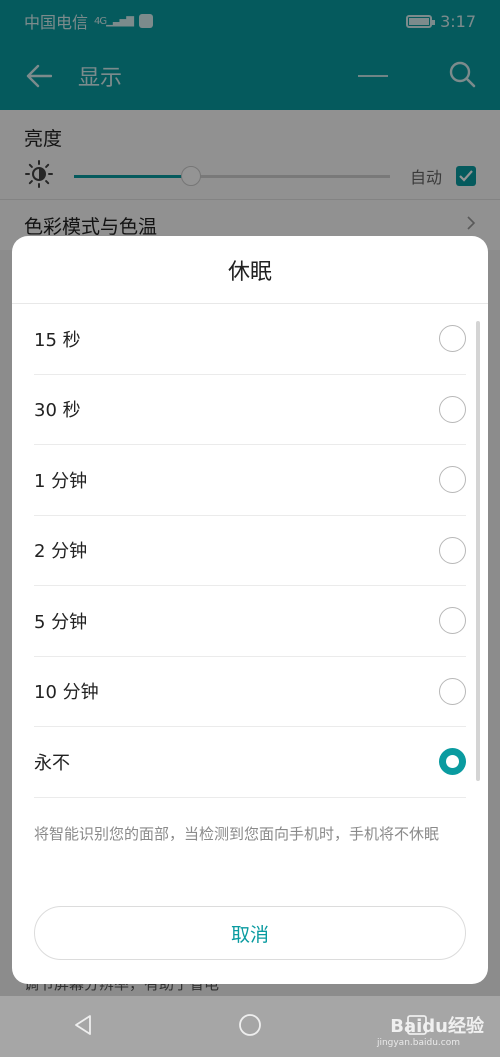 Image resolution: width=500 pixels, height=1057 pixels. Describe the element at coordinates (250, 480) in the screenshot. I see `sleep-option-1min: 1 分钟` at that location.